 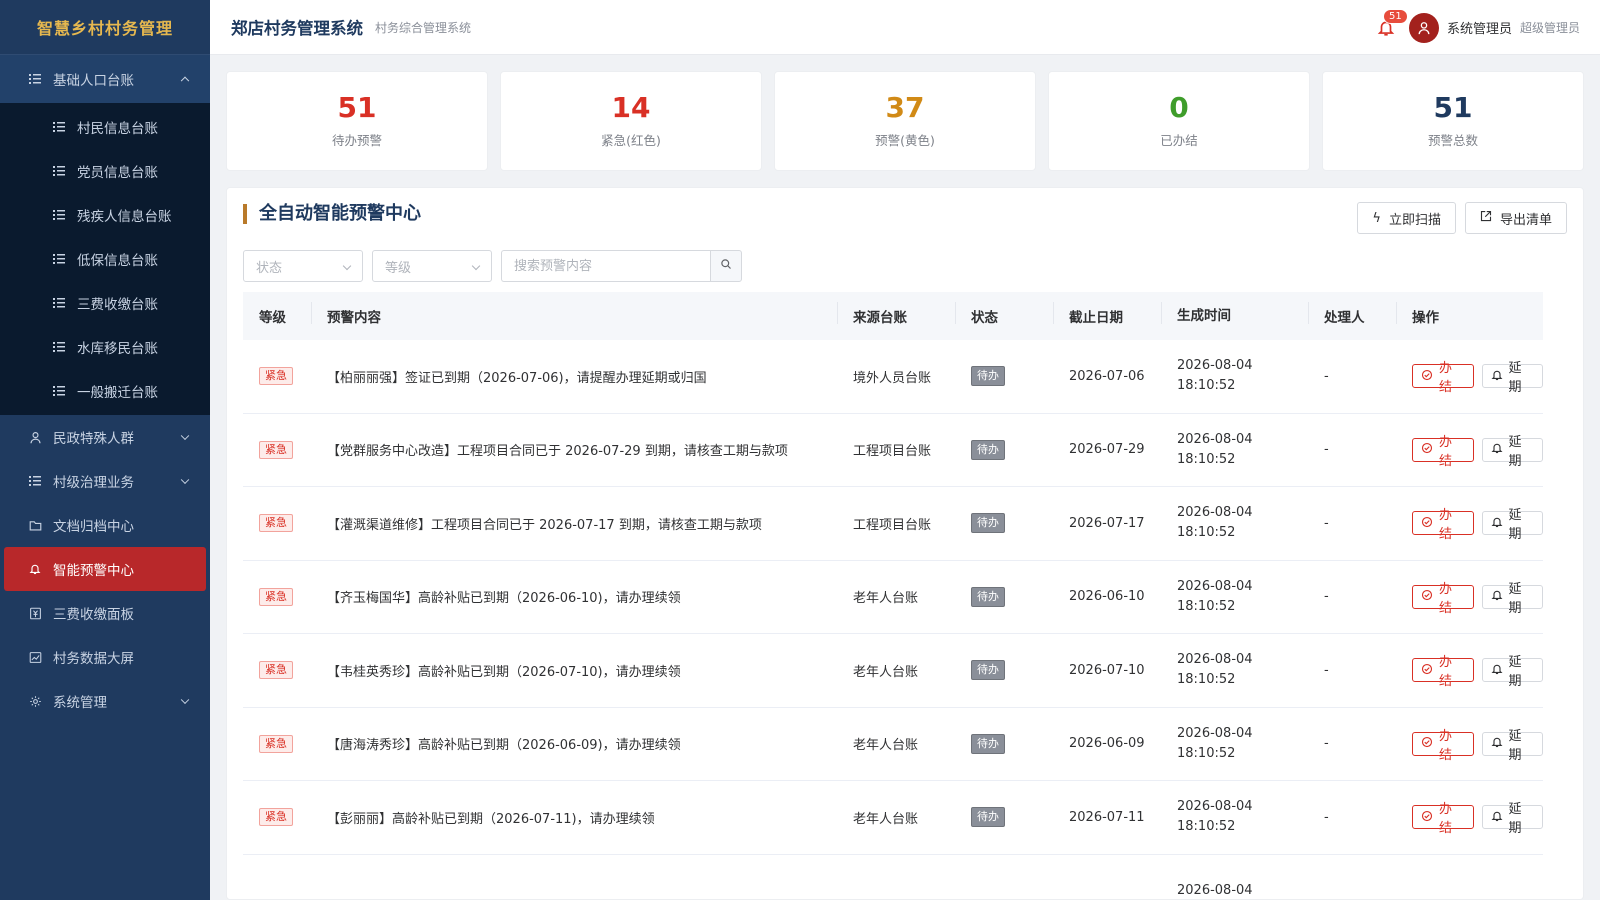 I want to click on table-row: 紧急 2026-08-04 办结 延期, so click(x=893, y=877).